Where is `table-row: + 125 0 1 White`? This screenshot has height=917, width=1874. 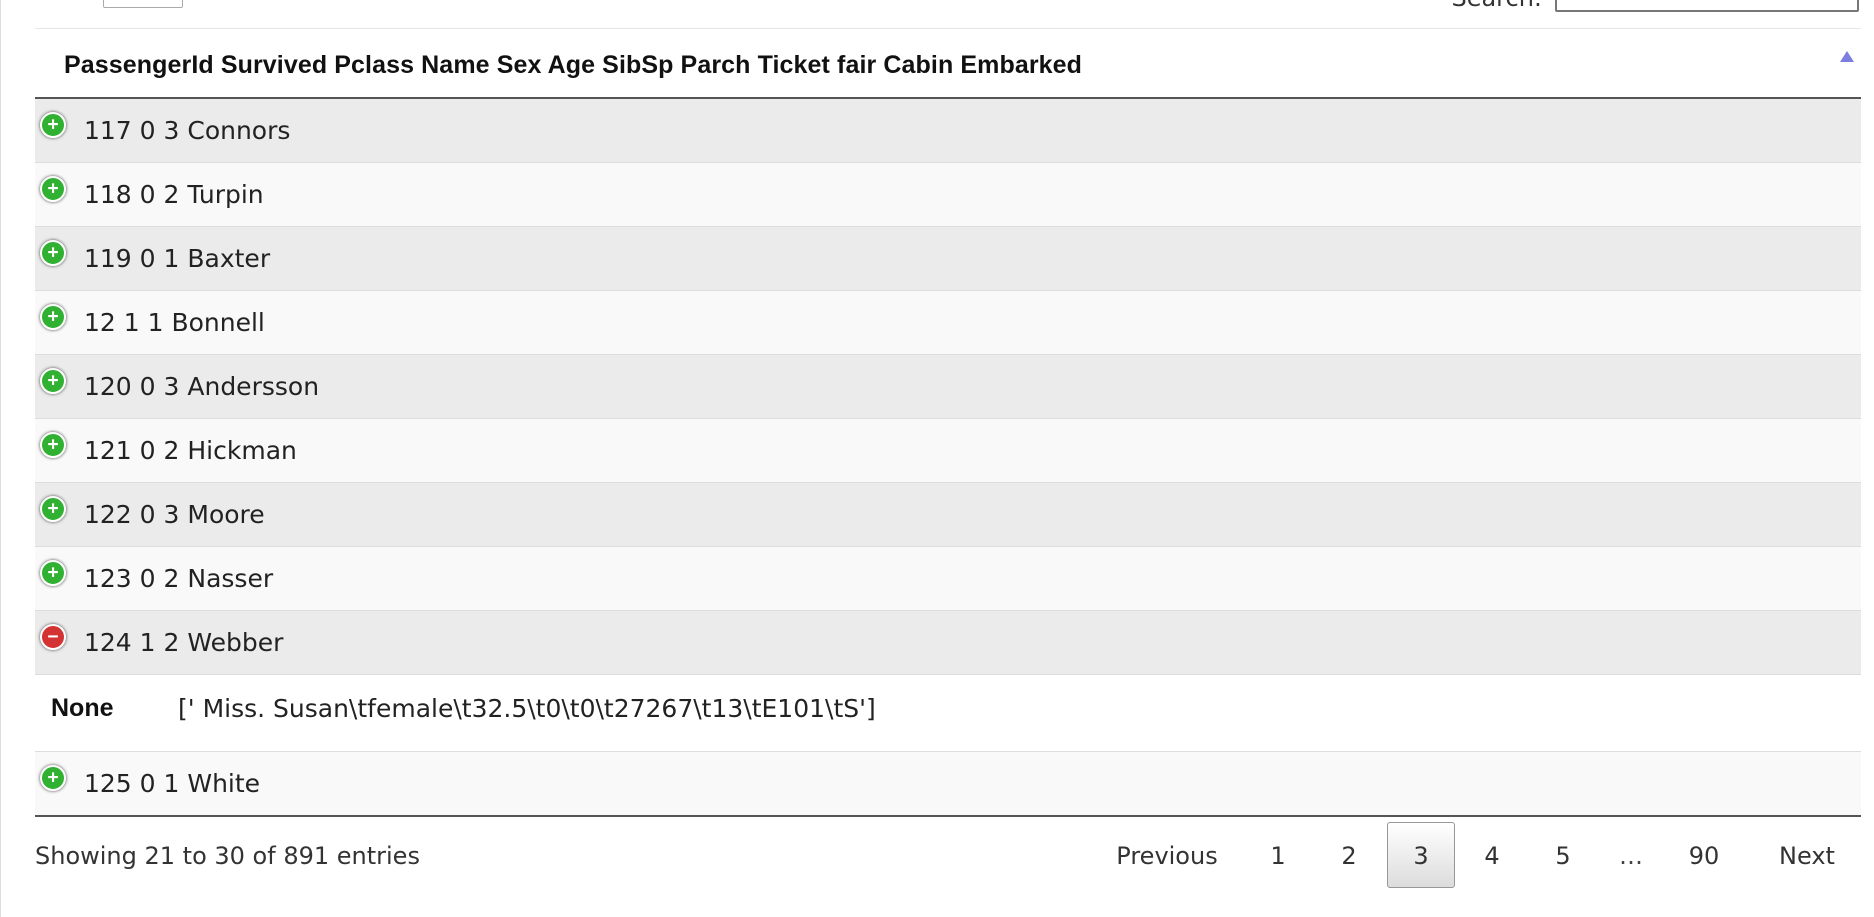 table-row: + 125 0 1 White is located at coordinates (948, 783).